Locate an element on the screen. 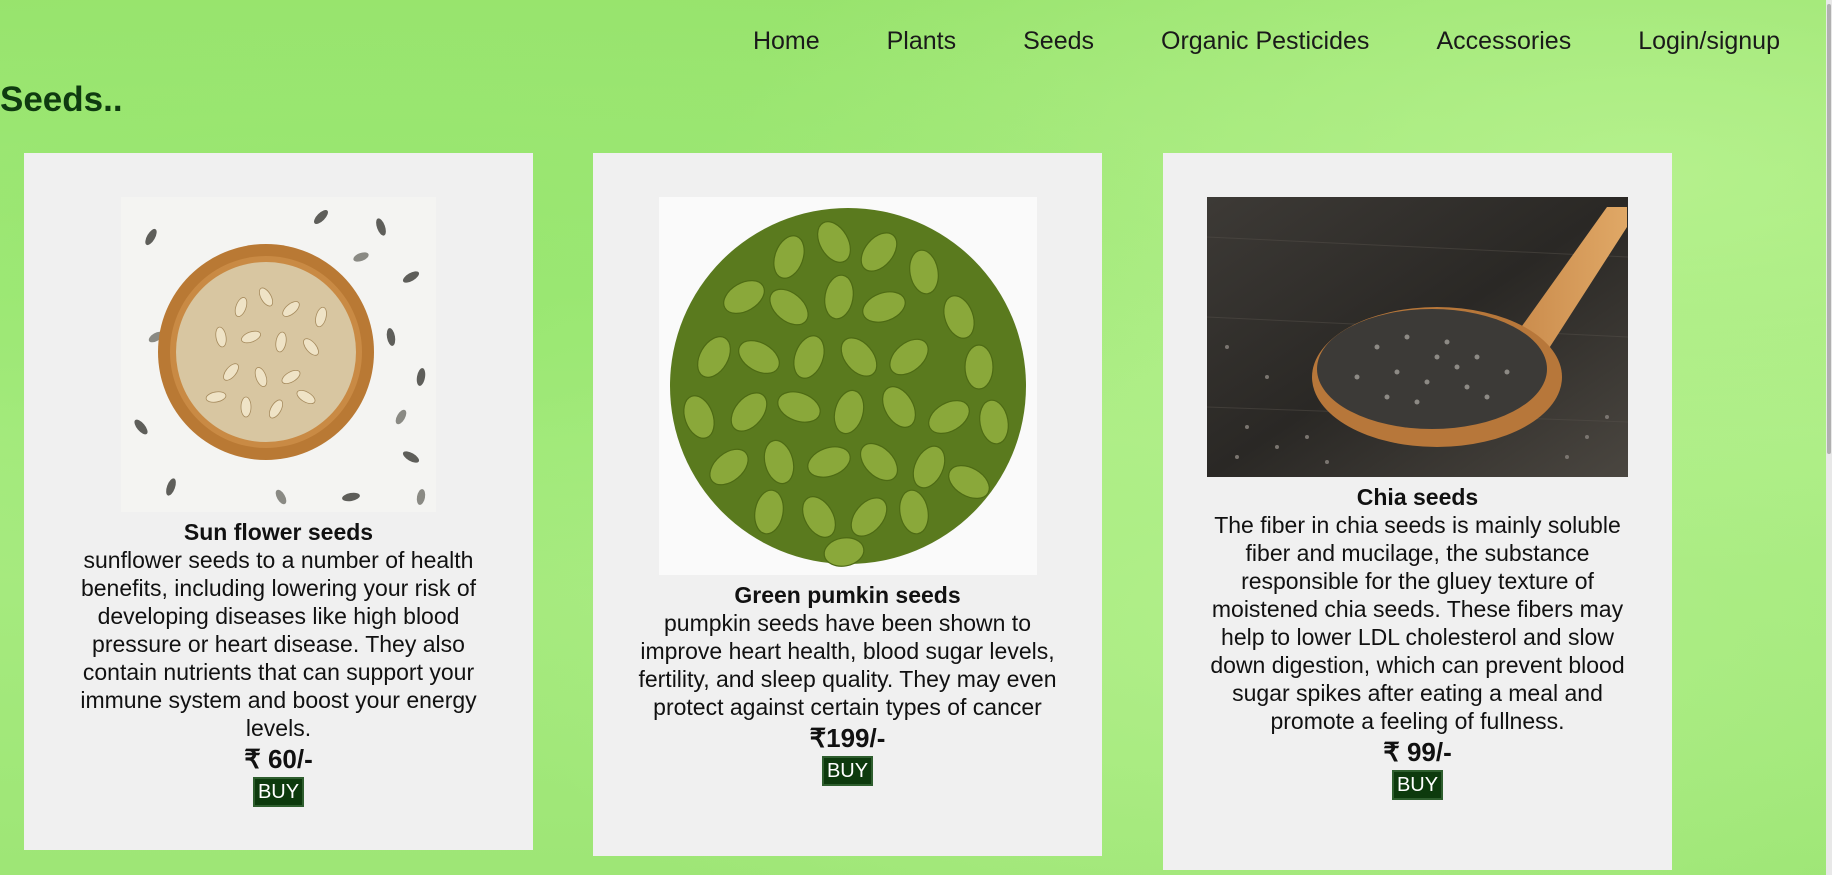  product-price: ₹199/- is located at coordinates (847, 738).